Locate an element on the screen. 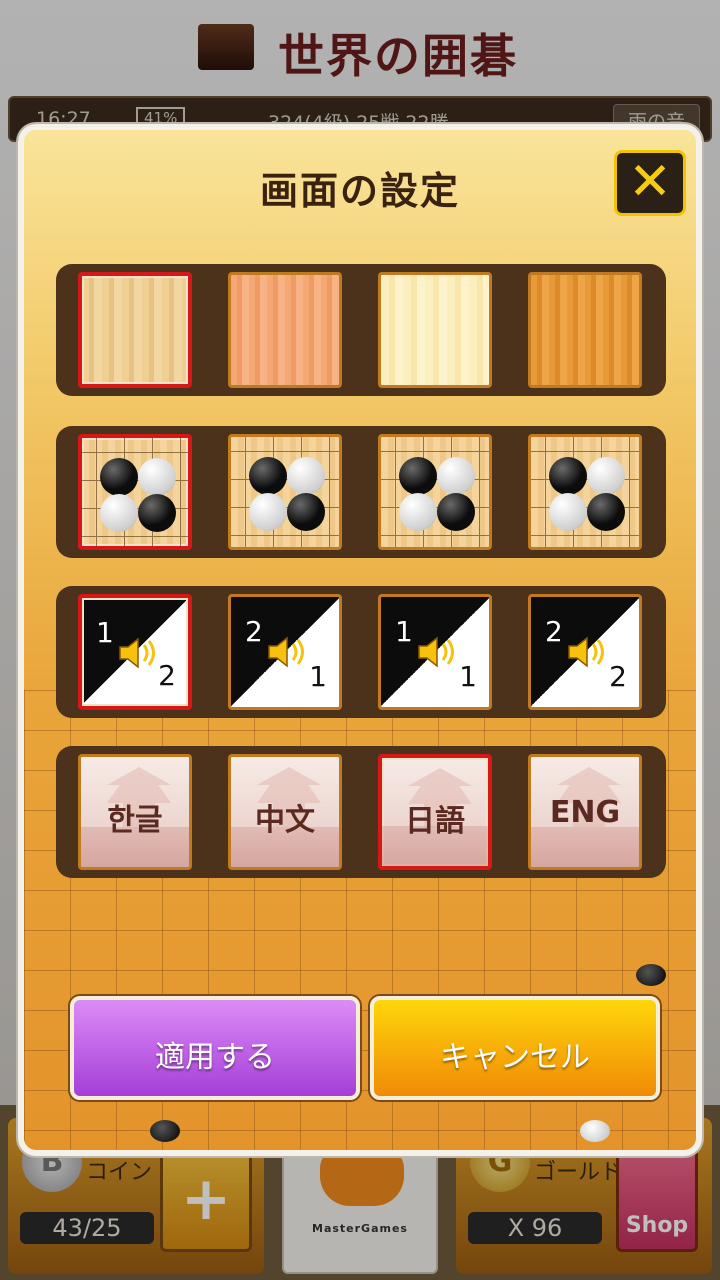 The image size is (720, 1280). sound-option-2: 2 1 is located at coordinates (285, 652).